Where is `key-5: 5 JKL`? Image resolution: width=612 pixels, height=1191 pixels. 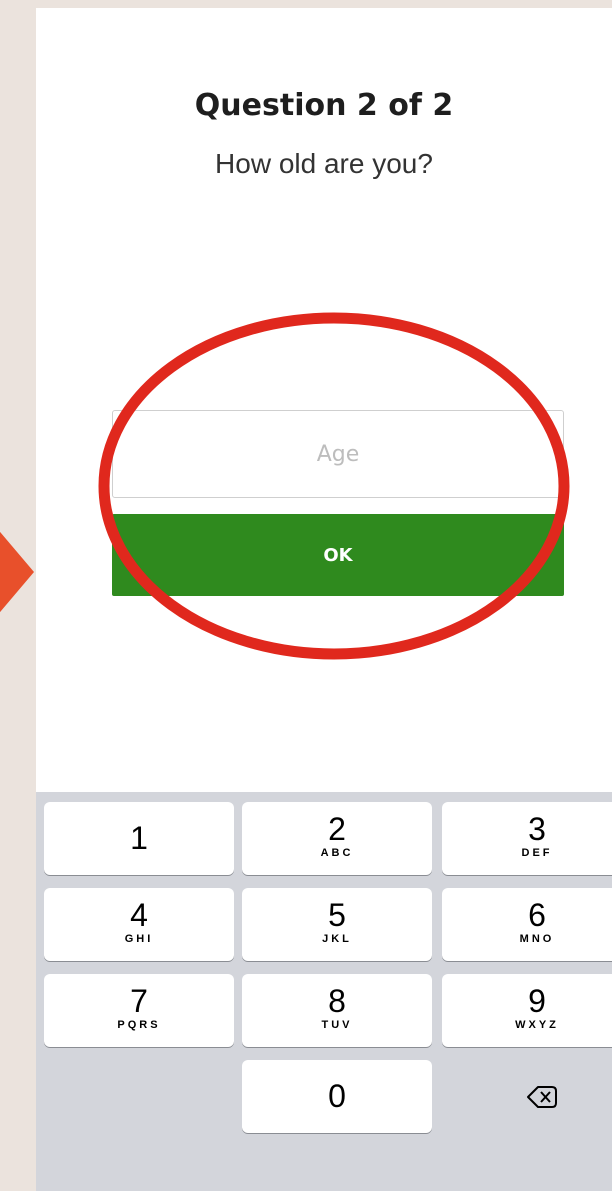
key-5: 5 JKL is located at coordinates (337, 924).